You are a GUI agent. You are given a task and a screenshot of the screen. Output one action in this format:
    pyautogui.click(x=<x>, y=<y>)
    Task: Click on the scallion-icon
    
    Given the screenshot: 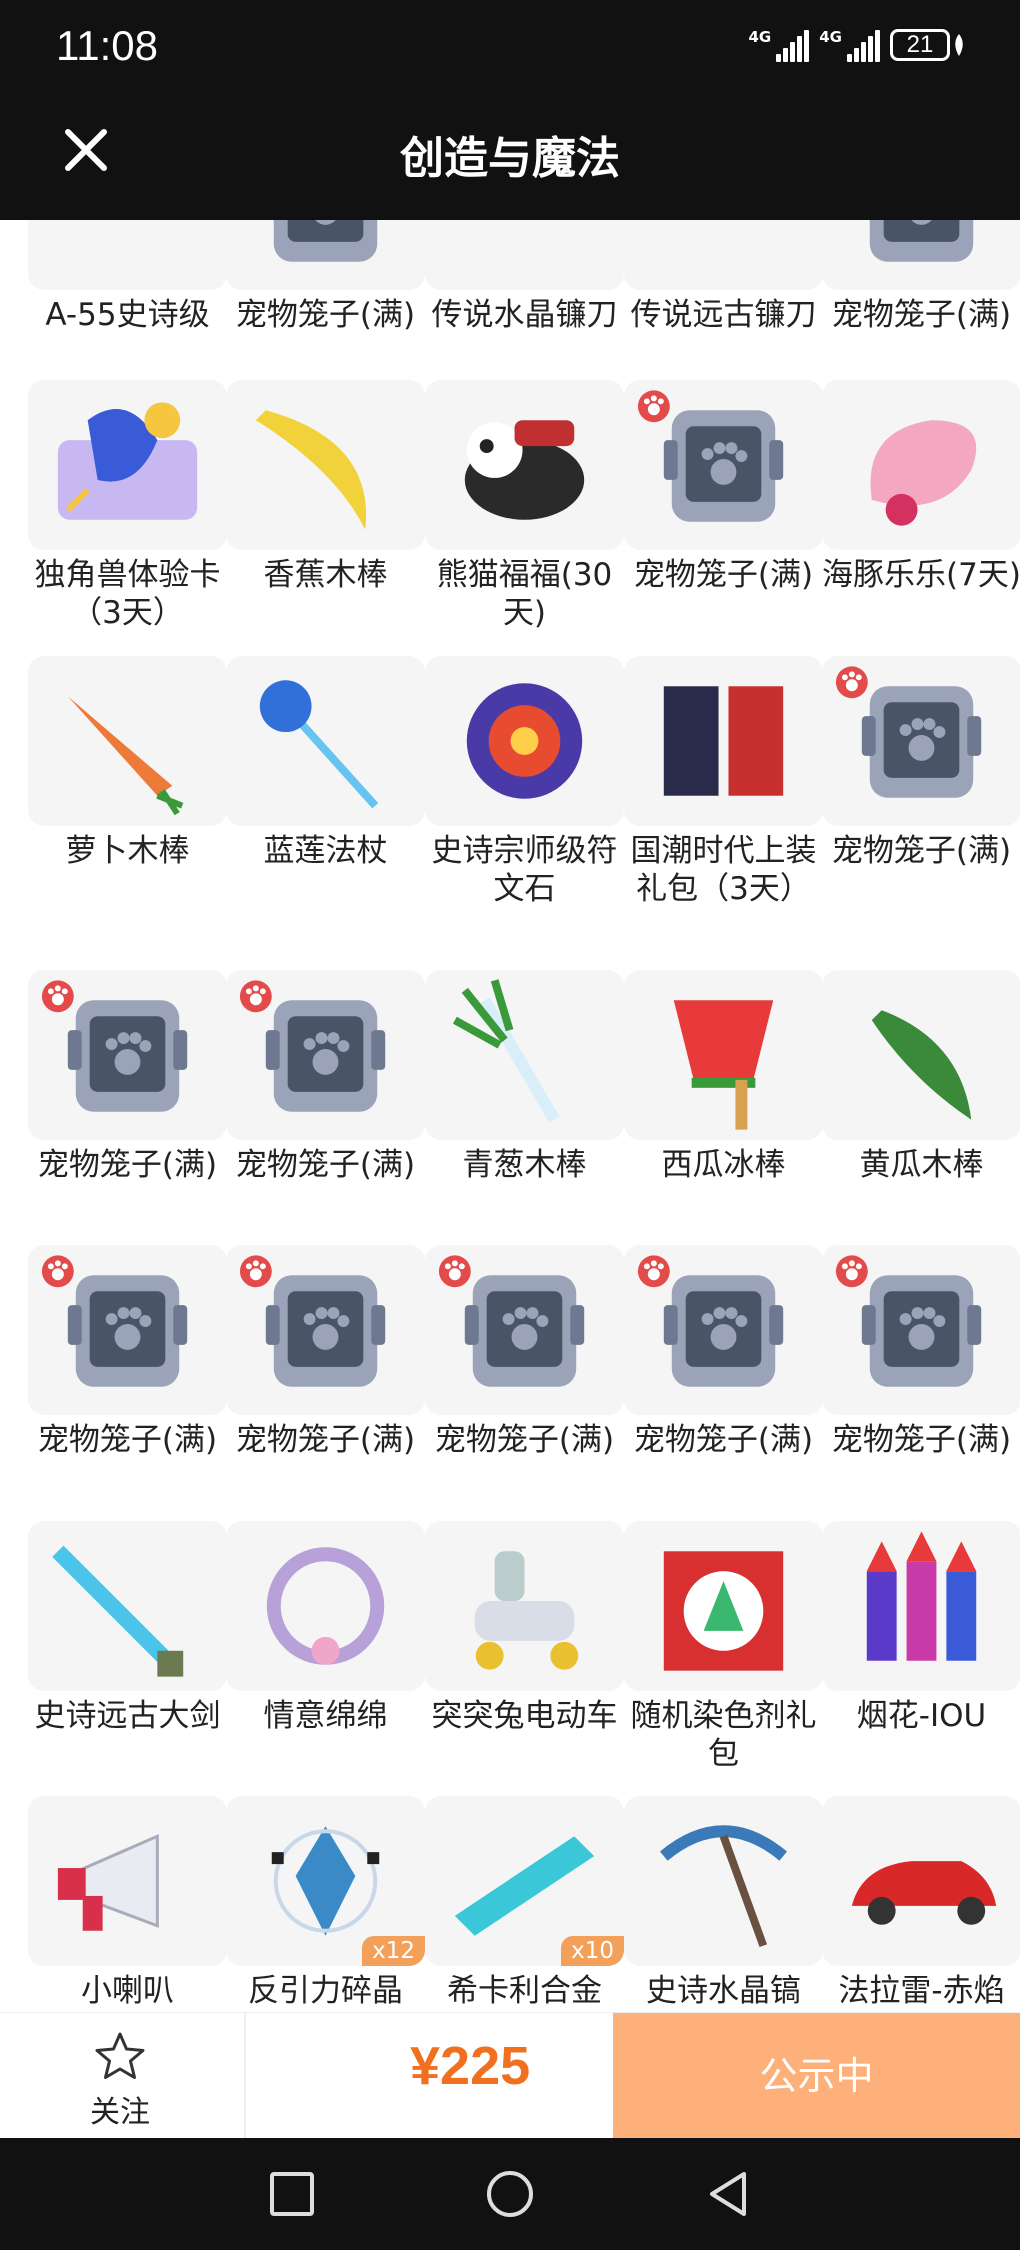 What is the action you would take?
    pyautogui.click(x=506, y=1051)
    